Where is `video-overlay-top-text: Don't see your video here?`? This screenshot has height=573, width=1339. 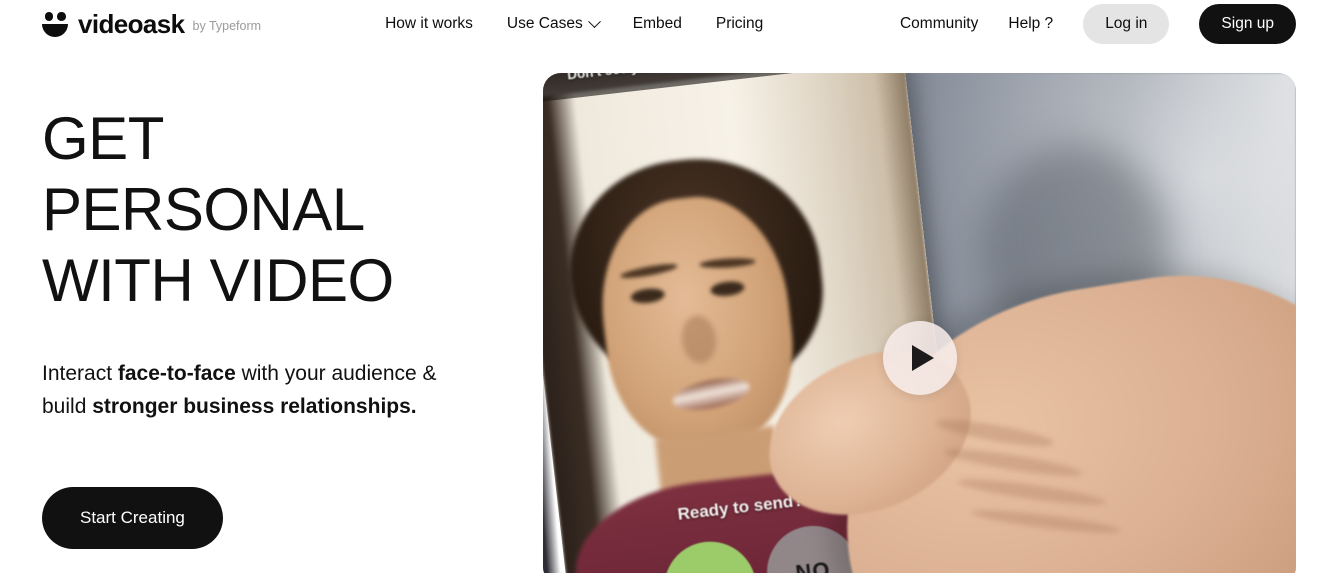 video-overlay-top-text: Don't see your video here? is located at coordinates (652, 78).